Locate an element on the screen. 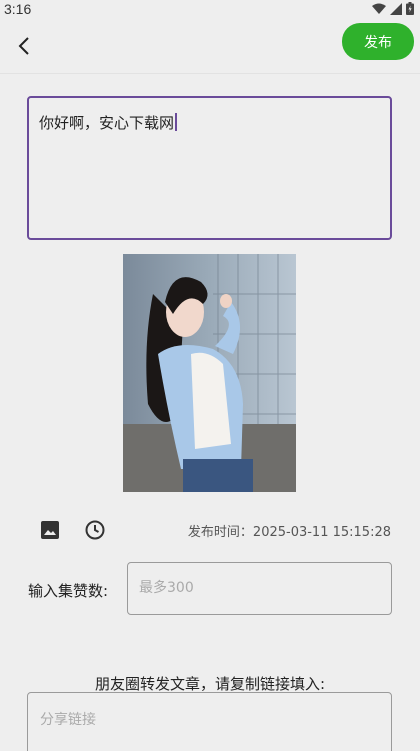 This screenshot has height=751, width=420. share-link-input: 分享链接 is located at coordinates (209, 721).